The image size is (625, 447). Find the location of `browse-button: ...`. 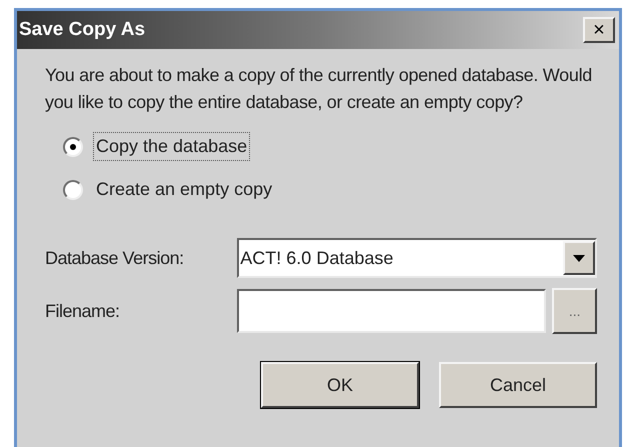

browse-button: ... is located at coordinates (575, 311).